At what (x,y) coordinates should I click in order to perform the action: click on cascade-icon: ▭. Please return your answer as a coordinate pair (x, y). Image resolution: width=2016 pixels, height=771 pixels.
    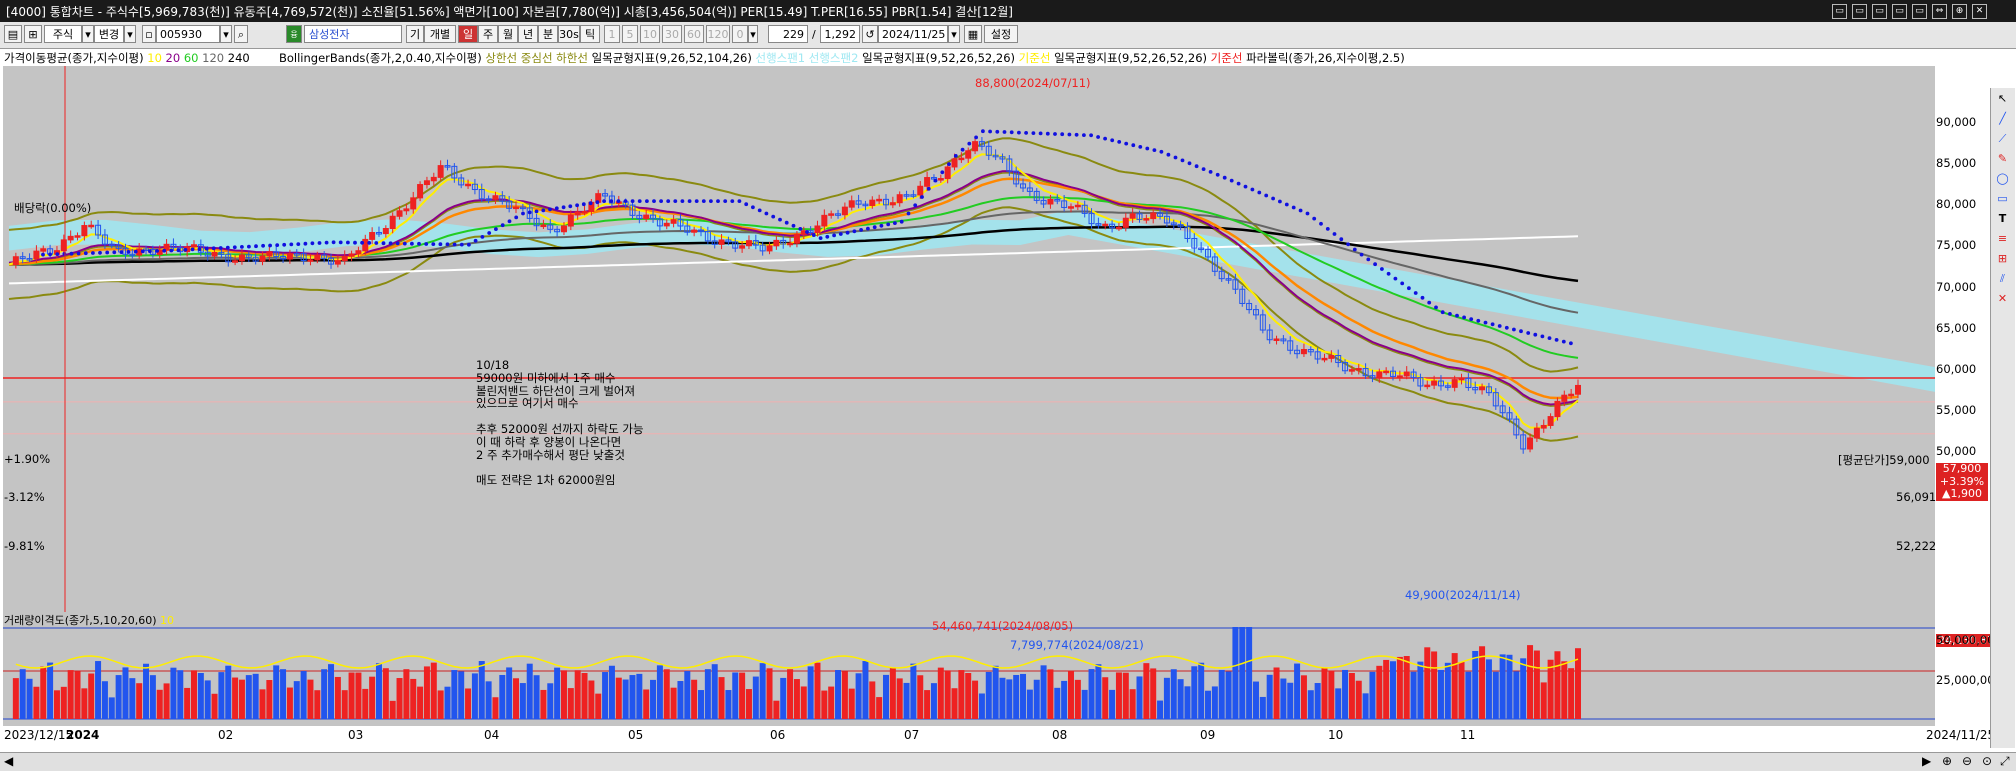
    Looking at the image, I should click on (1859, 11).